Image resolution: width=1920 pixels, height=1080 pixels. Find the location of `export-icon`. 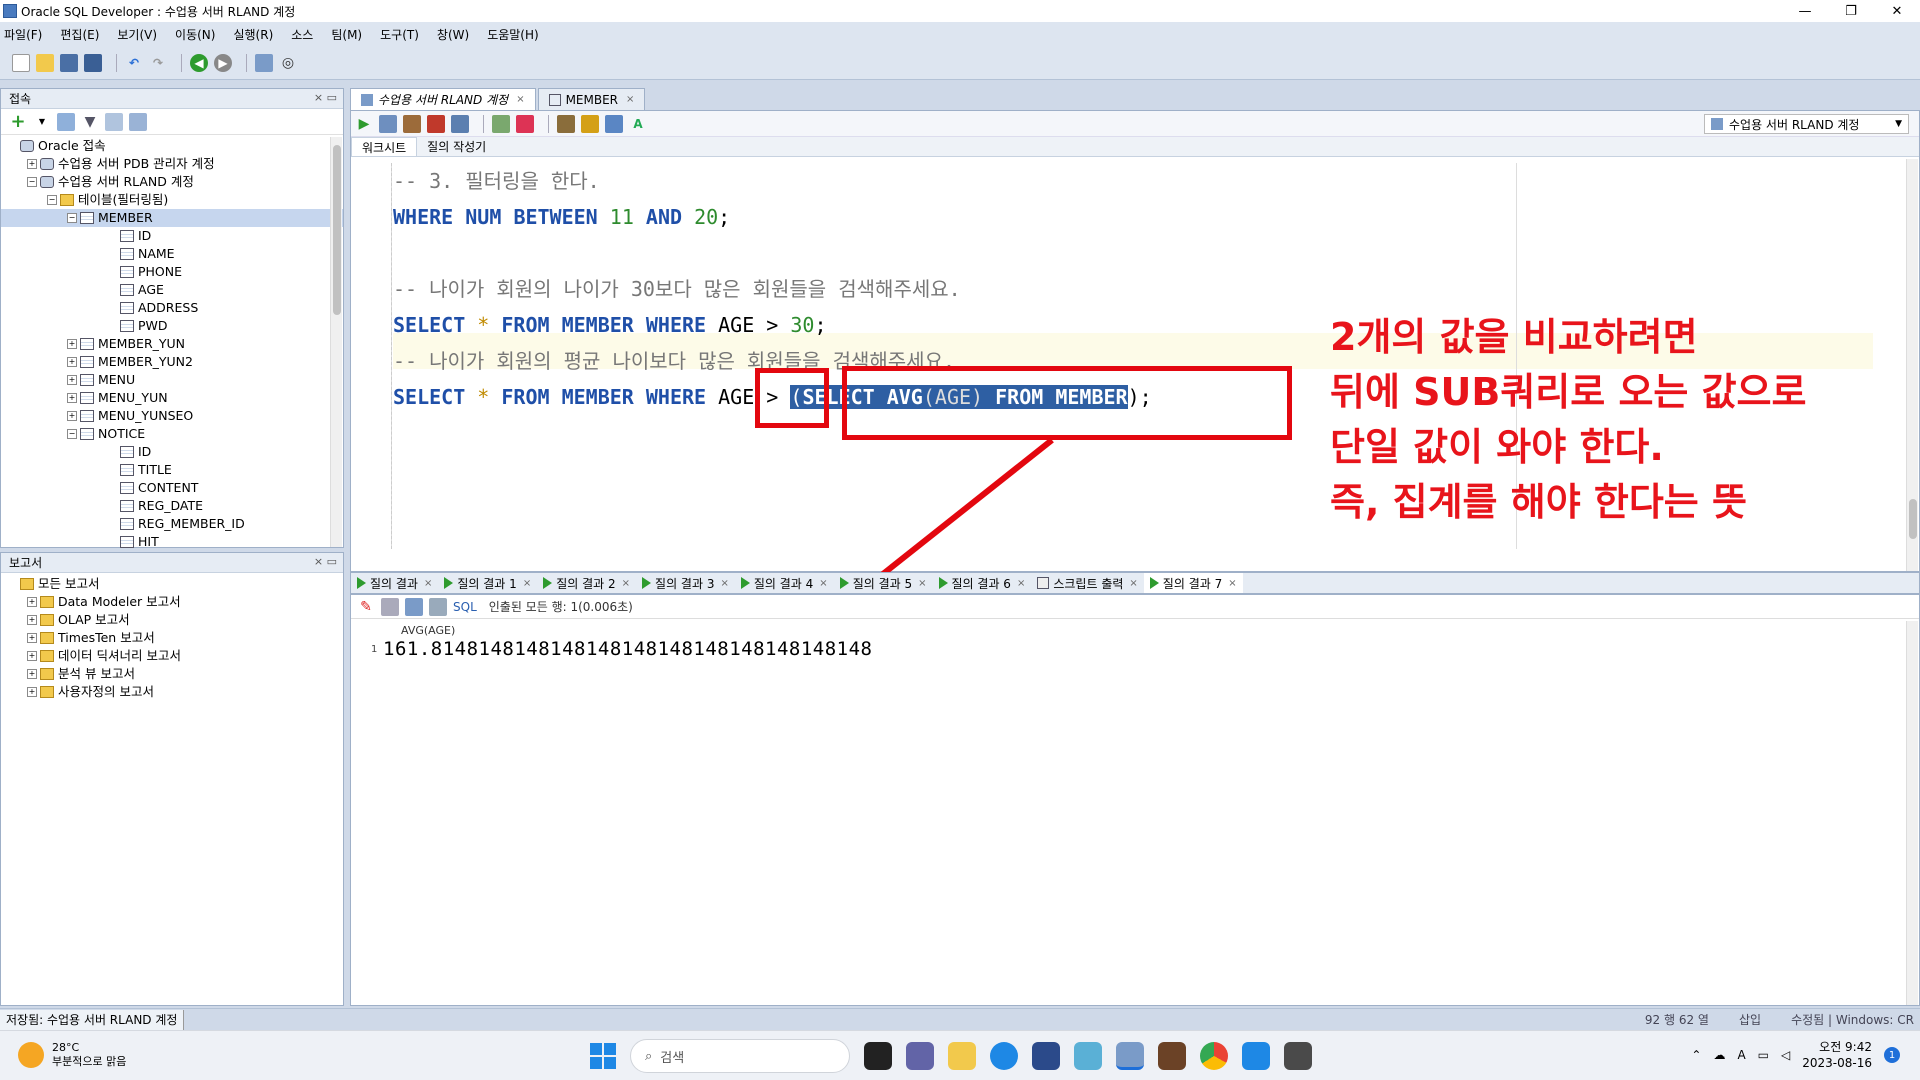

export-icon is located at coordinates (438, 606).